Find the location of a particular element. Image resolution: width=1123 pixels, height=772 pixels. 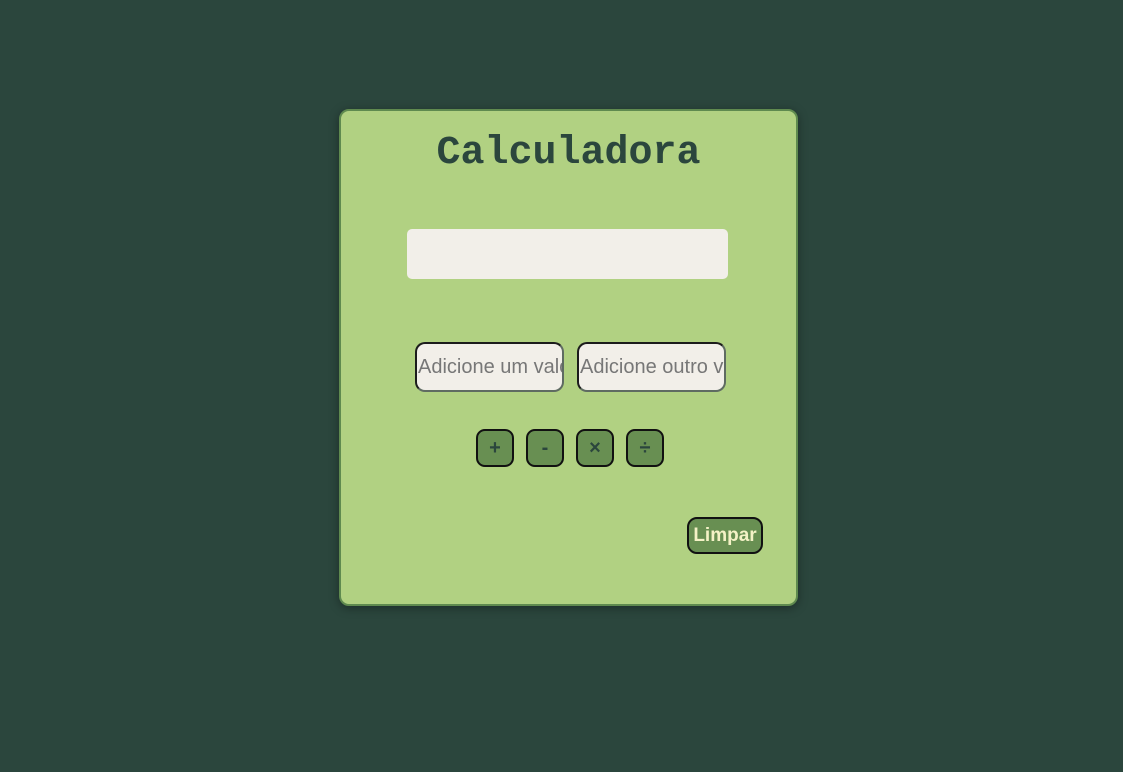

multiply-button: × is located at coordinates (595, 448).